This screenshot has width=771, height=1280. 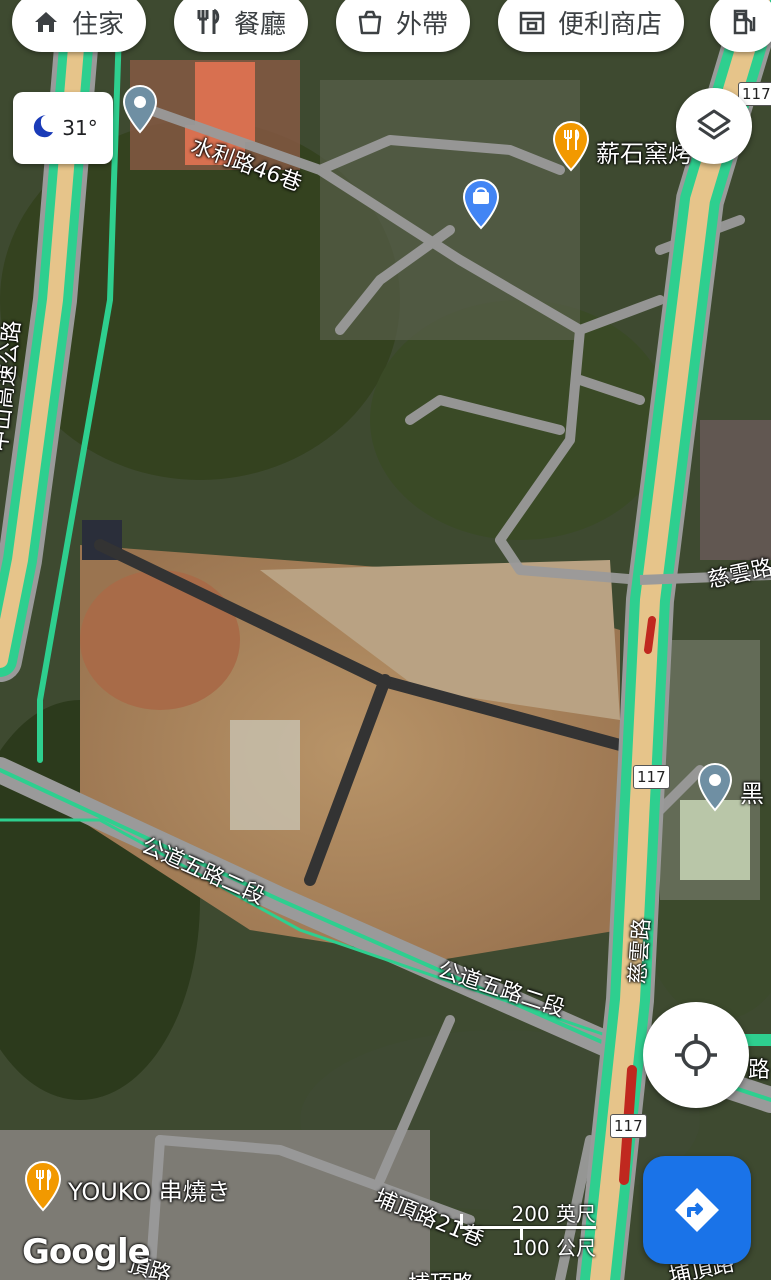 I want to click on scale-imperial: 200 英尺, so click(x=553, y=1214).